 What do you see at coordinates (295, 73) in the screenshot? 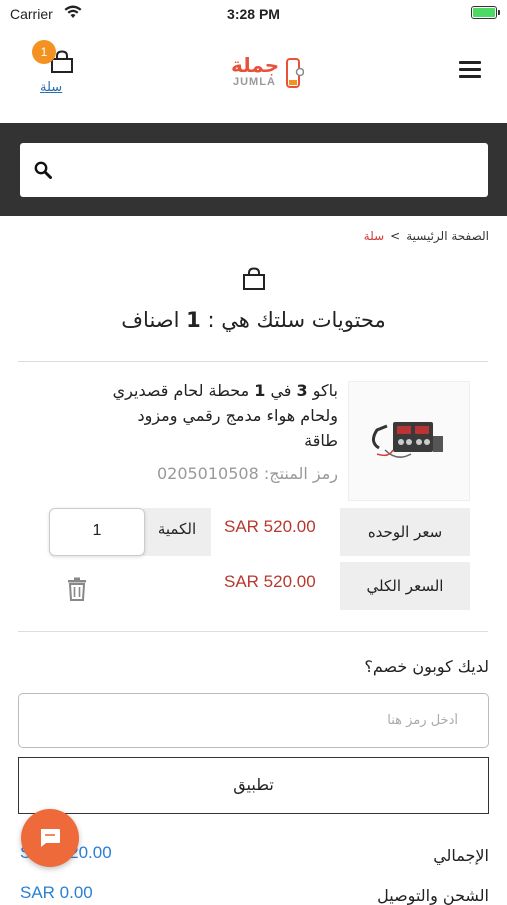
I see `phone-icon` at bounding box center [295, 73].